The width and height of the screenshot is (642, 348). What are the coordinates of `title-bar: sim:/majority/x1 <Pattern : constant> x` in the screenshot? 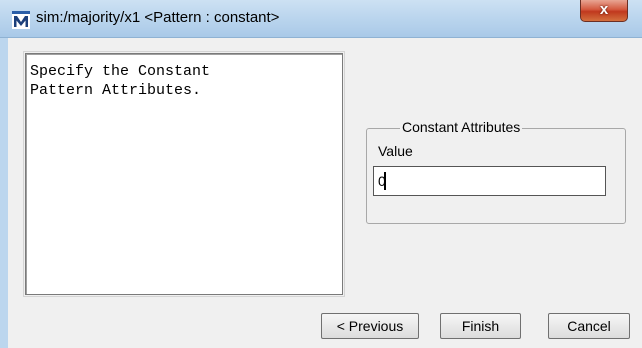 It's located at (321, 19).